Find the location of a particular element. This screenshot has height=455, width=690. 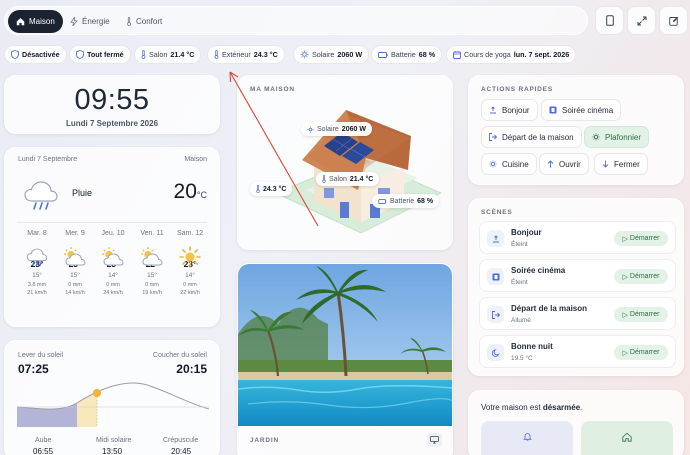

quick-action-plafonnier: Plafonnier is located at coordinates (617, 137).